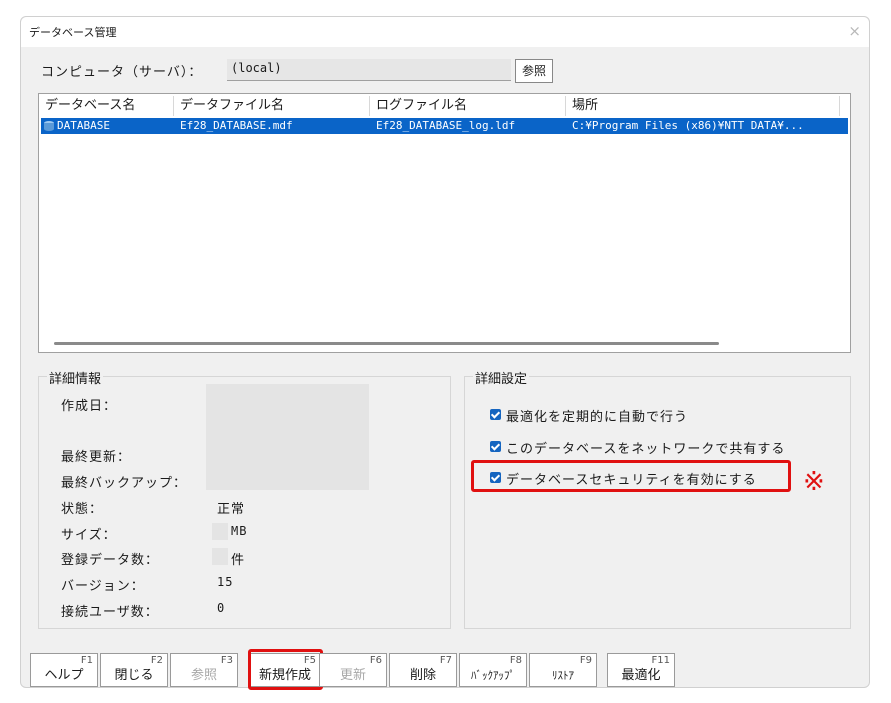 This screenshot has width=891, height=703. I want to click on details-title: 詳細情報, so click(75, 377).